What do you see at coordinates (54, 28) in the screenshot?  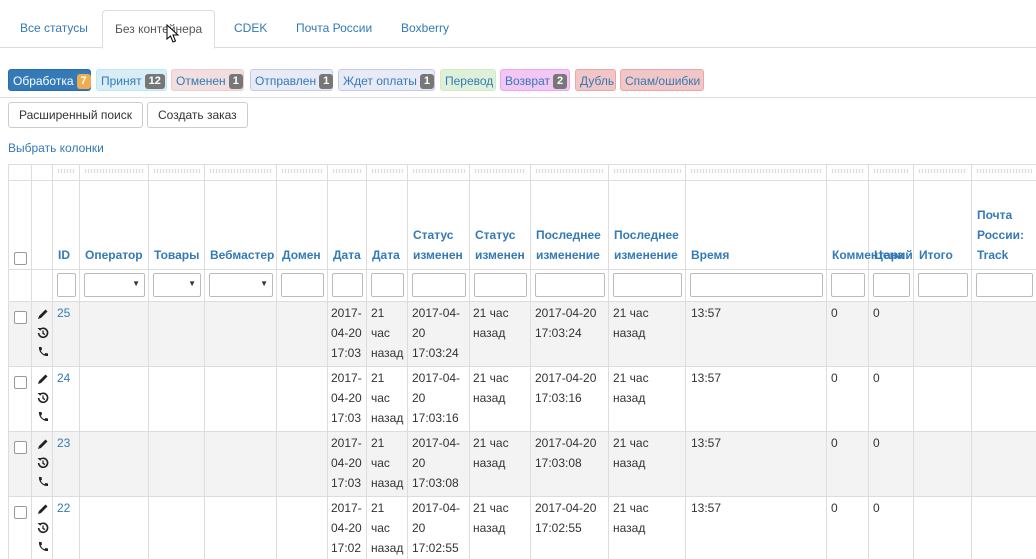 I see `tab-all-statuses: Все статусы` at bounding box center [54, 28].